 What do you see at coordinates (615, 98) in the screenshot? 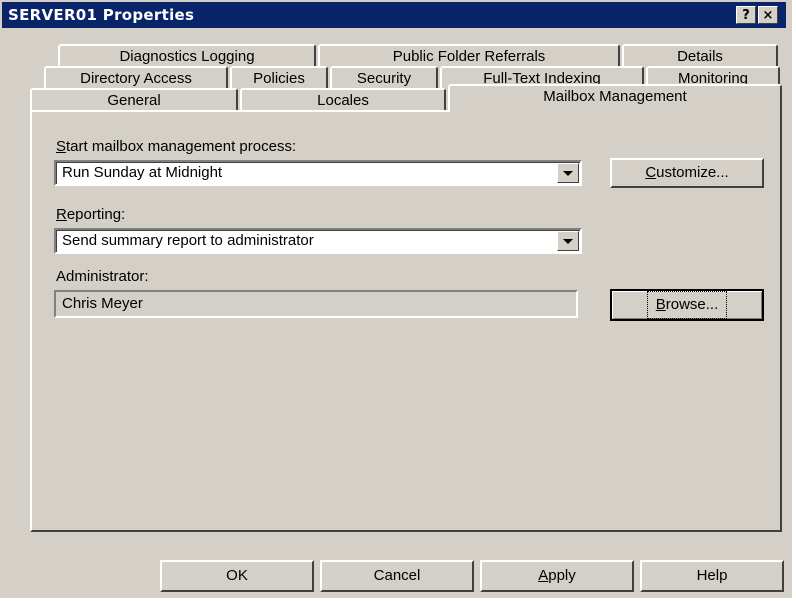
I see `tab-mailbox-management: Mailbox Management` at bounding box center [615, 98].